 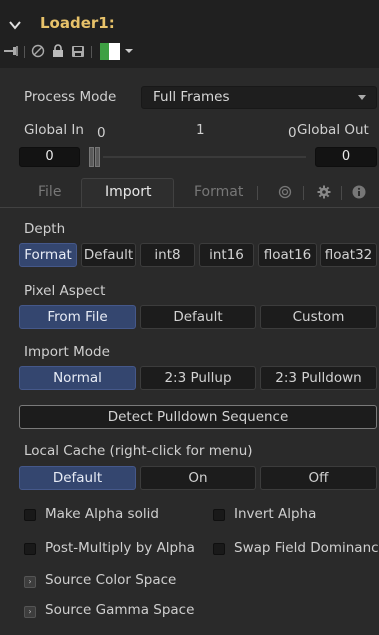 What do you see at coordinates (189, 51) in the screenshot?
I see `header-toolbar` at bounding box center [189, 51].